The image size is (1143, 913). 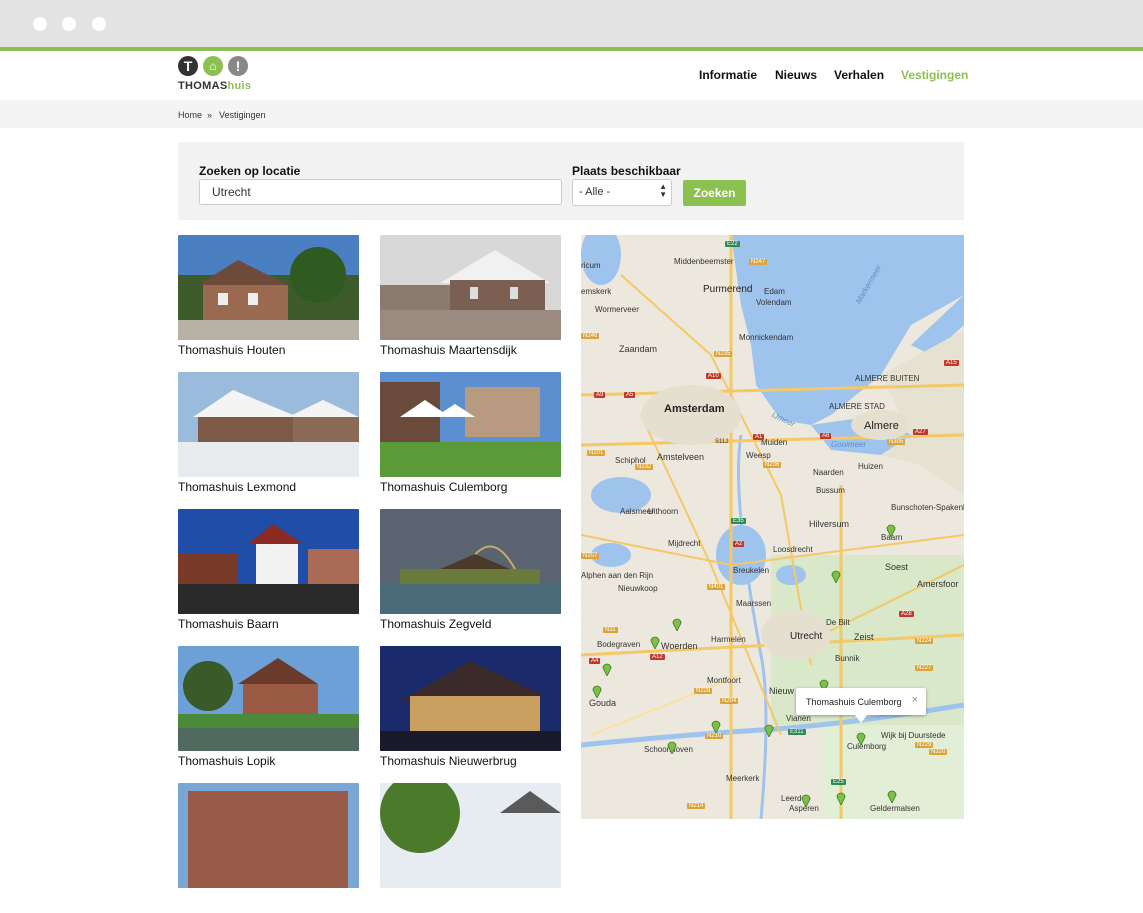 I want to click on map-label: Breukelen, so click(x=751, y=570).